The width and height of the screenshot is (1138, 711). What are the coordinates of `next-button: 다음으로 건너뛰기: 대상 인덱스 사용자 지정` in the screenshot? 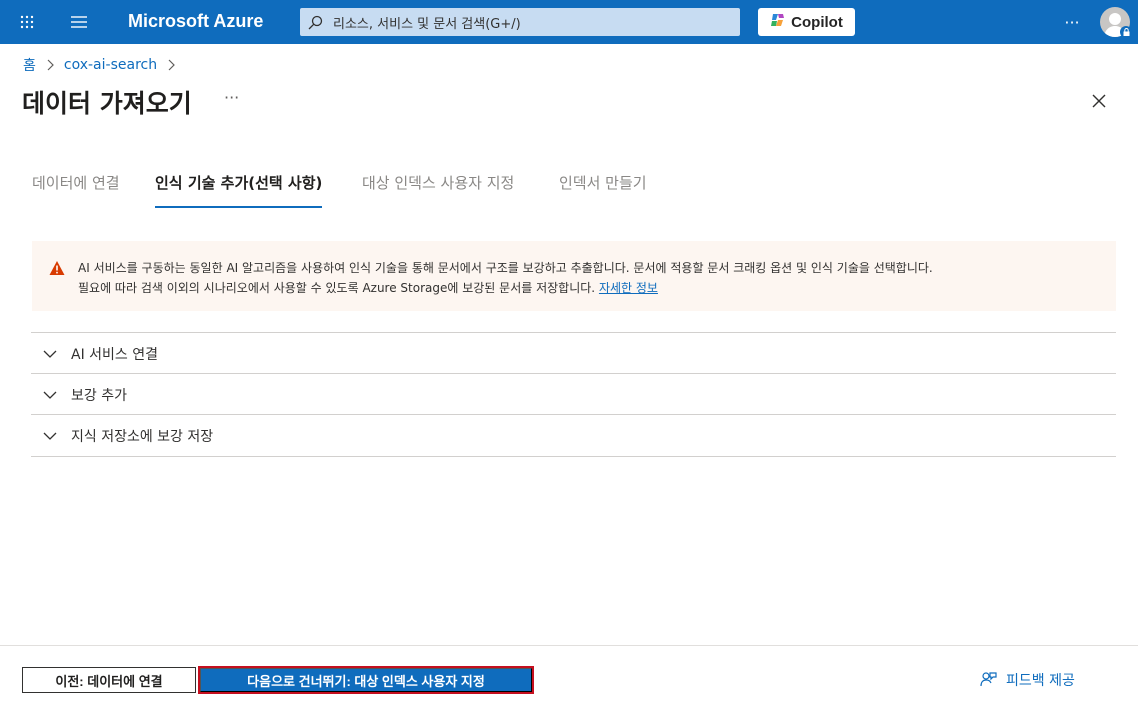 It's located at (366, 680).